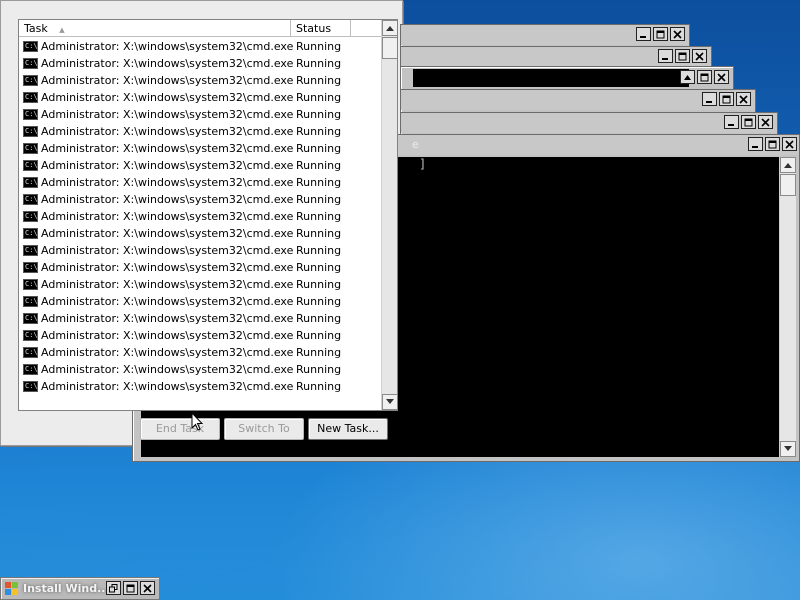 This screenshot has width=800, height=600. Describe the element at coordinates (264, 429) in the screenshot. I see `switch-to-button: Switch To` at that location.